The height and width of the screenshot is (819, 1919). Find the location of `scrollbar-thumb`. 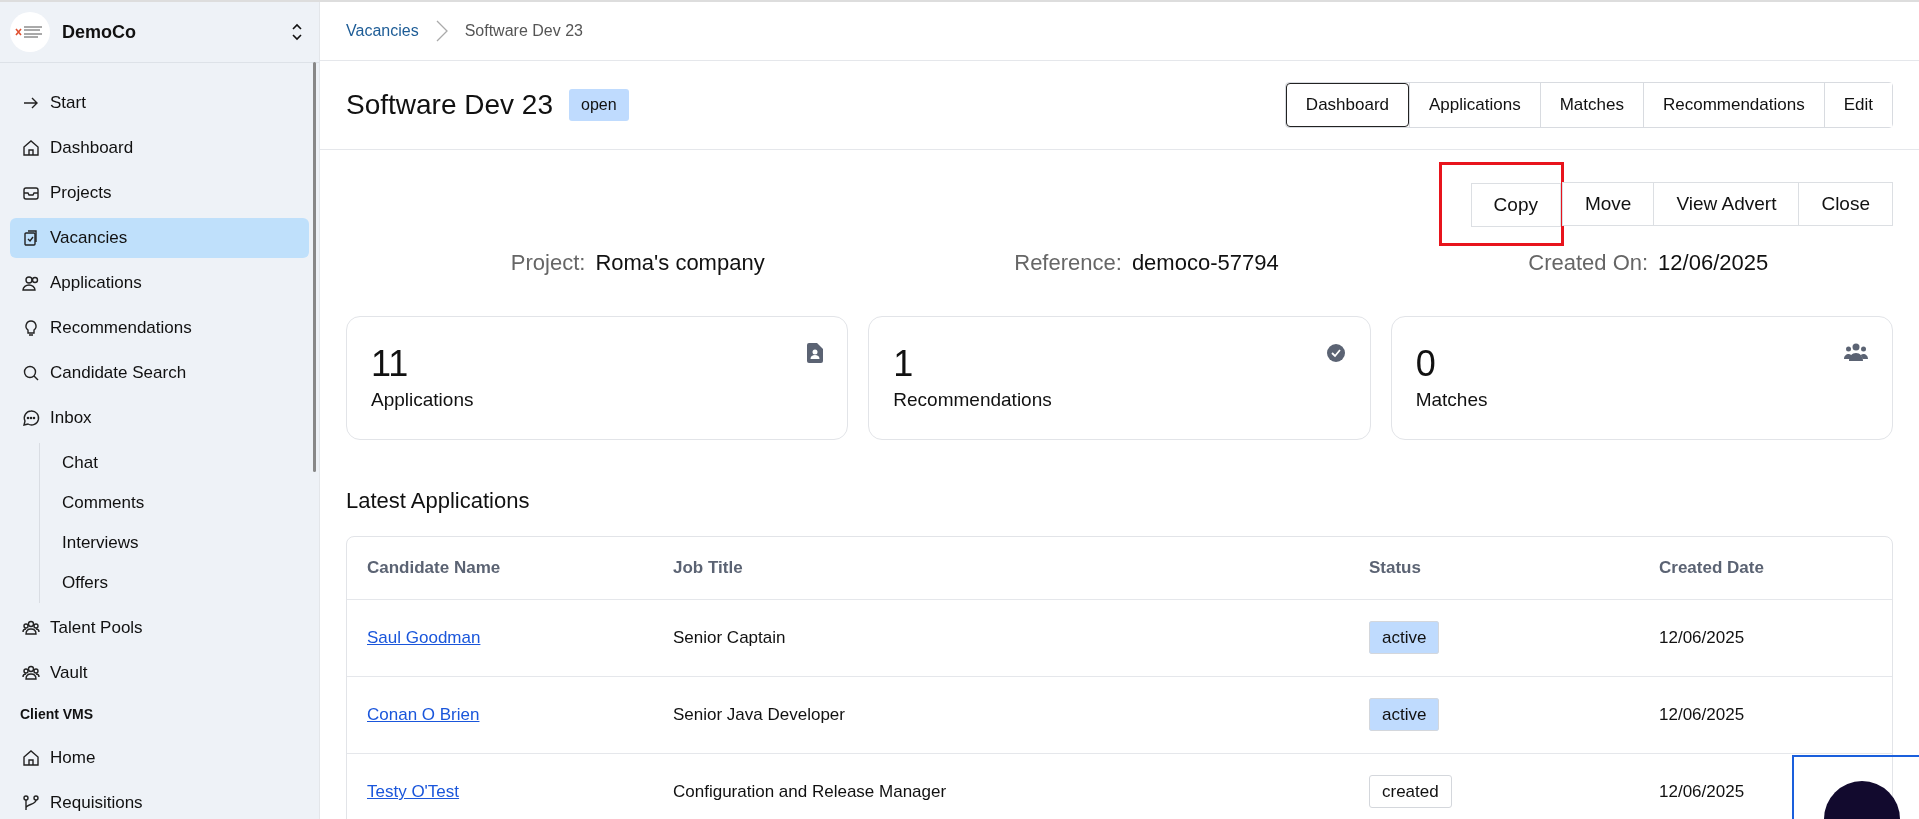

scrollbar-thumb is located at coordinates (314, 267).